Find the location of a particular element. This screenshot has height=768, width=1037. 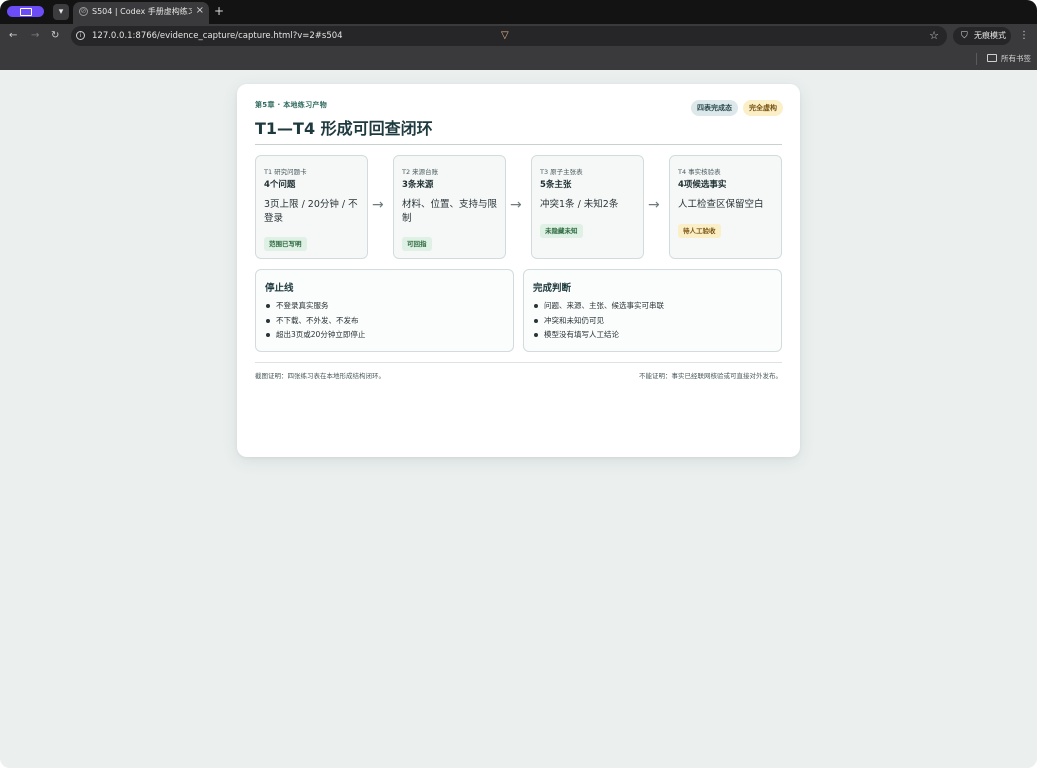

step-heading: 4项候选事实 is located at coordinates (702, 185).